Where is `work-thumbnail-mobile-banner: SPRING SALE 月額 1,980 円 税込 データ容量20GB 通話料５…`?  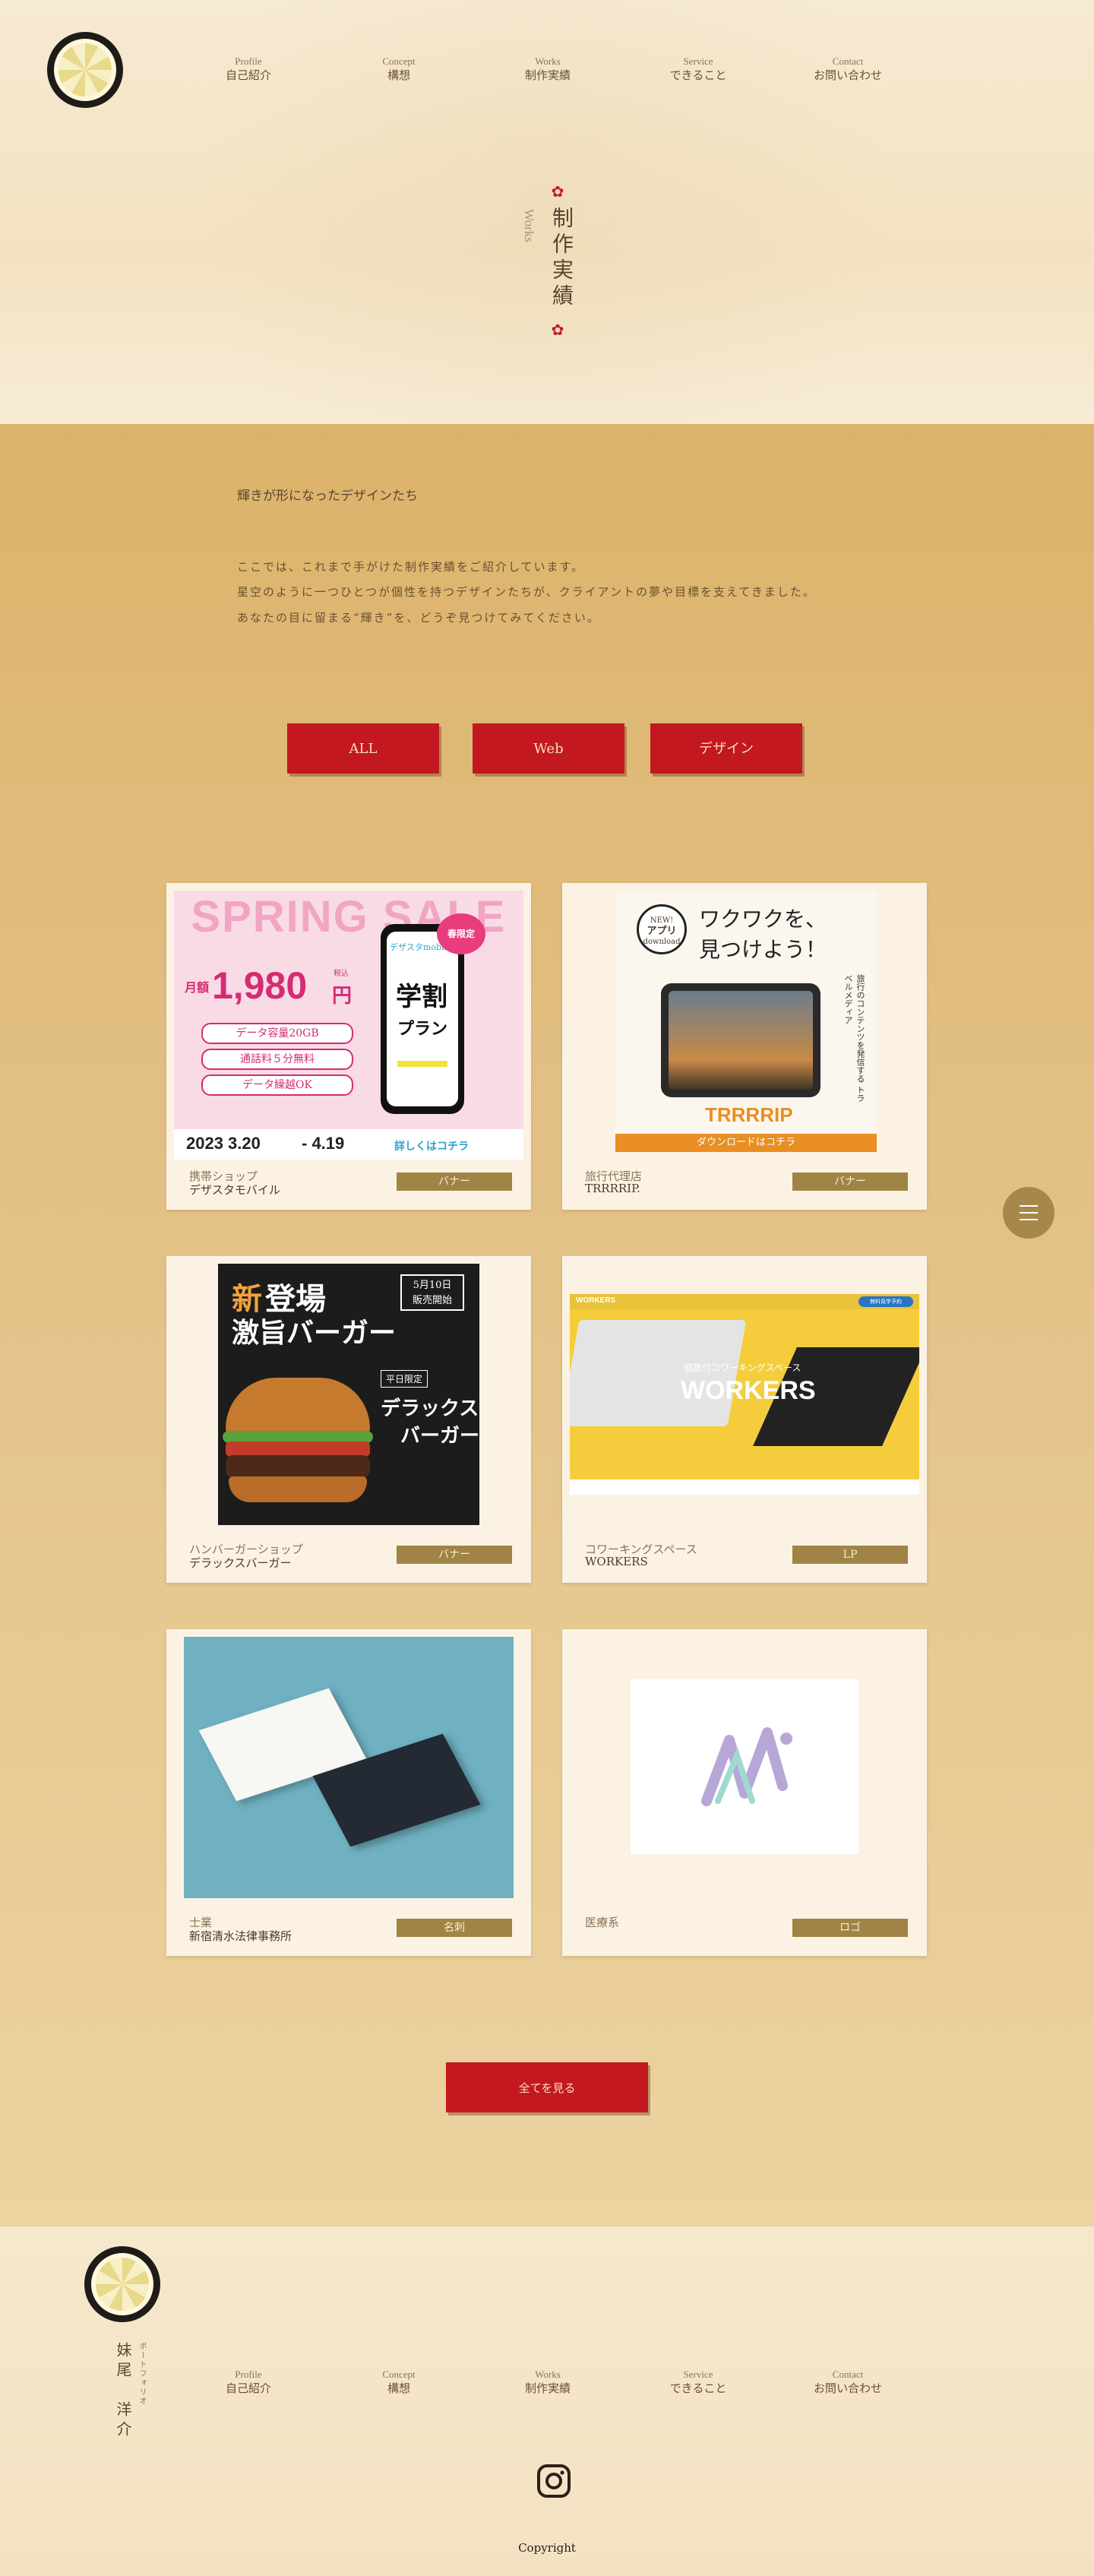 work-thumbnail-mobile-banner: SPRING SALE 月額 1,980 円 税込 データ容量20GB 通話料５… is located at coordinates (348, 1025).